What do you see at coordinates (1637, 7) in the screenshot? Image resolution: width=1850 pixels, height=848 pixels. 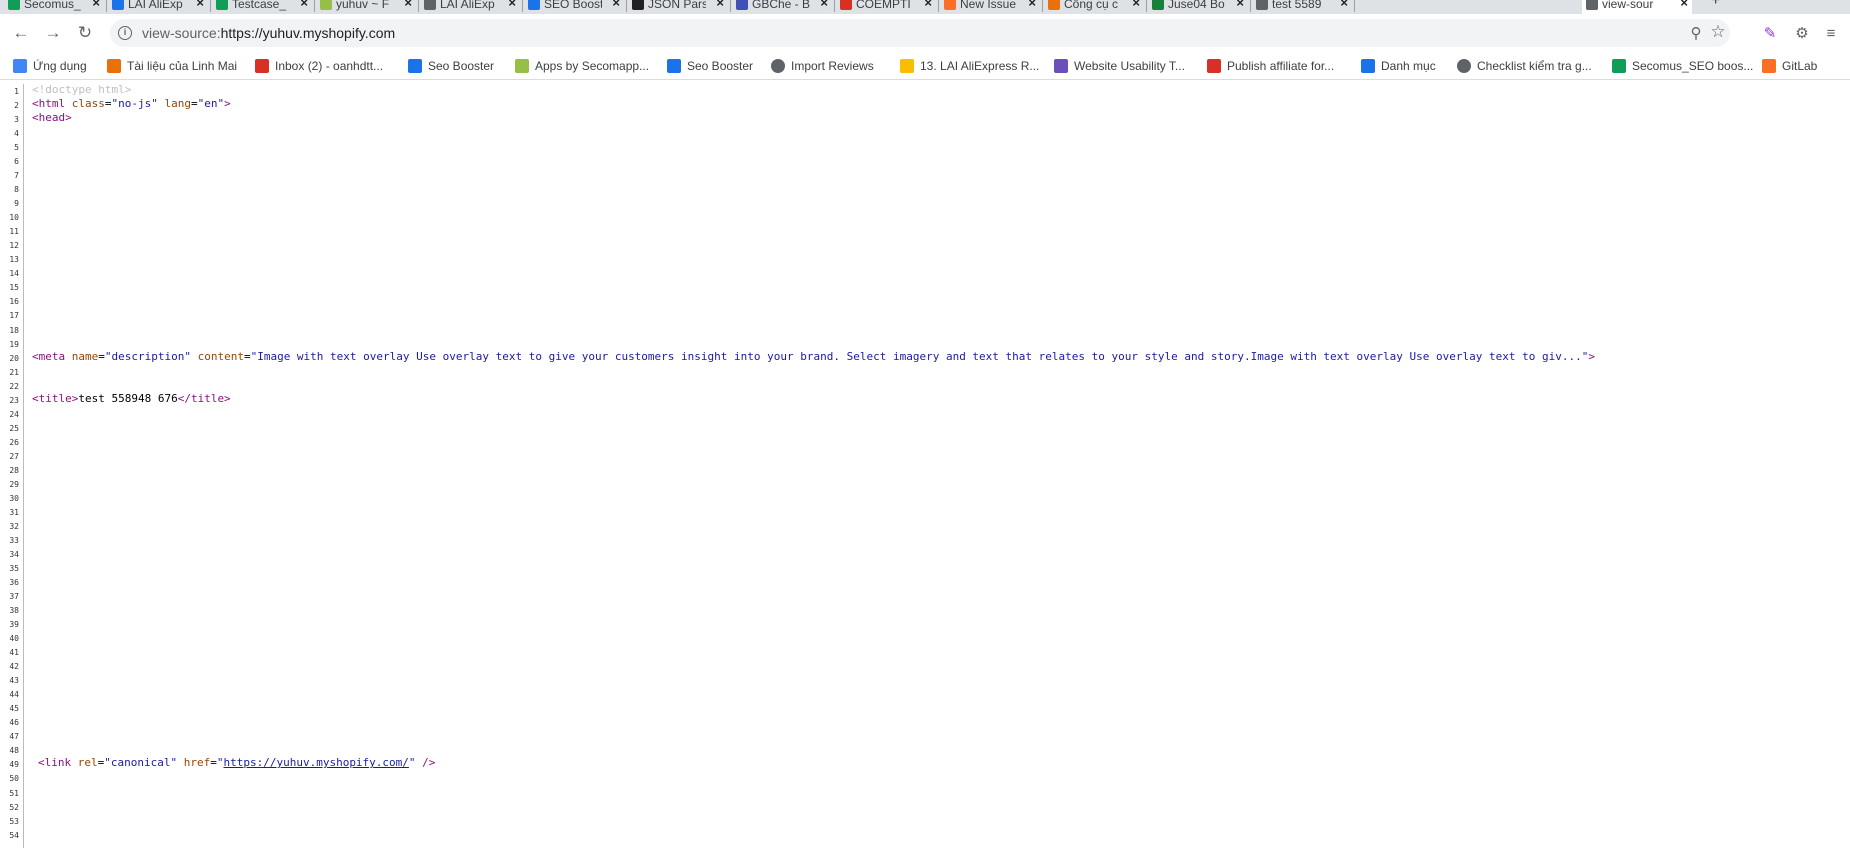 I see `browser-tab: view-sour ×` at bounding box center [1637, 7].